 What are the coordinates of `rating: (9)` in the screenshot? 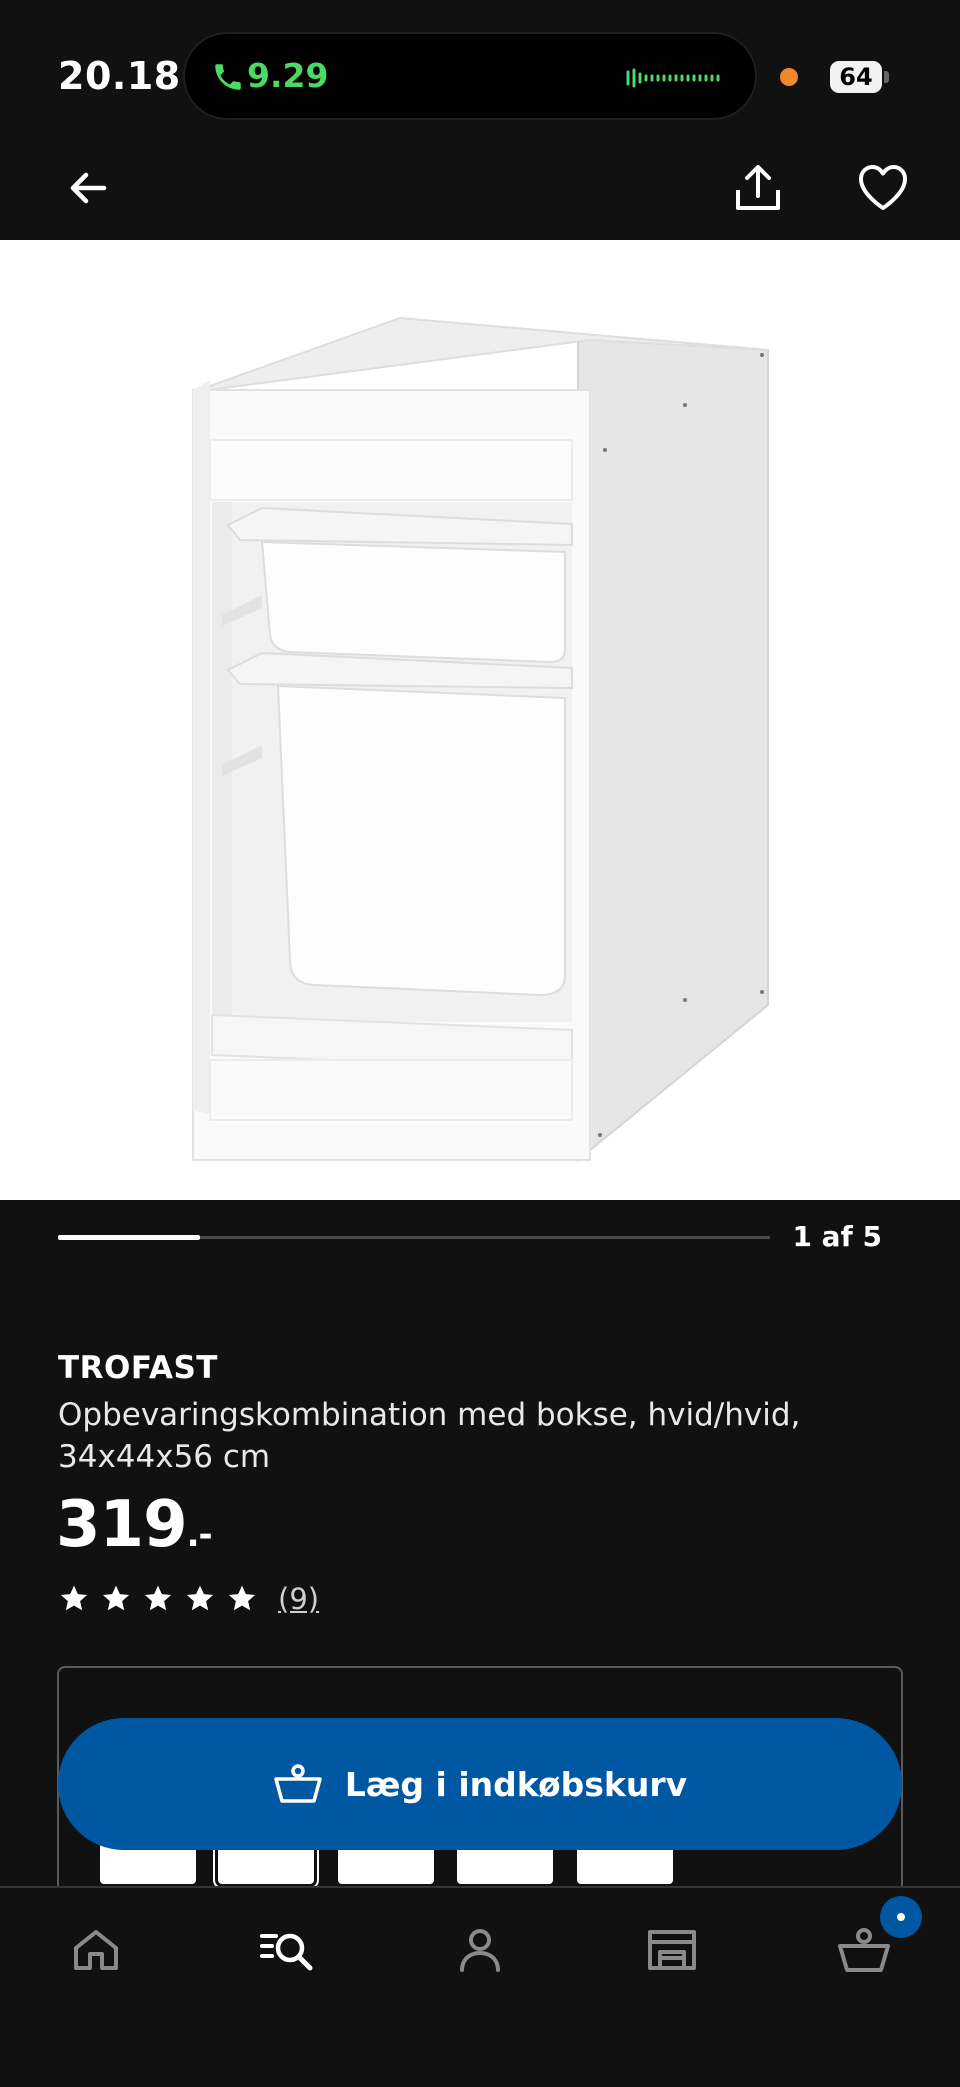 It's located at (188, 1599).